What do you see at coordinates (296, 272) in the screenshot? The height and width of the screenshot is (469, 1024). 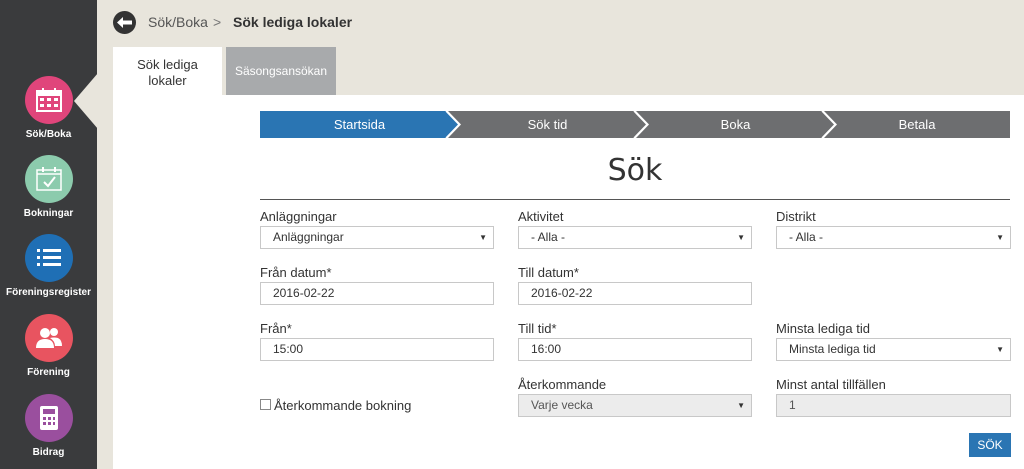 I see `fran-datum-label: Från datum*` at bounding box center [296, 272].